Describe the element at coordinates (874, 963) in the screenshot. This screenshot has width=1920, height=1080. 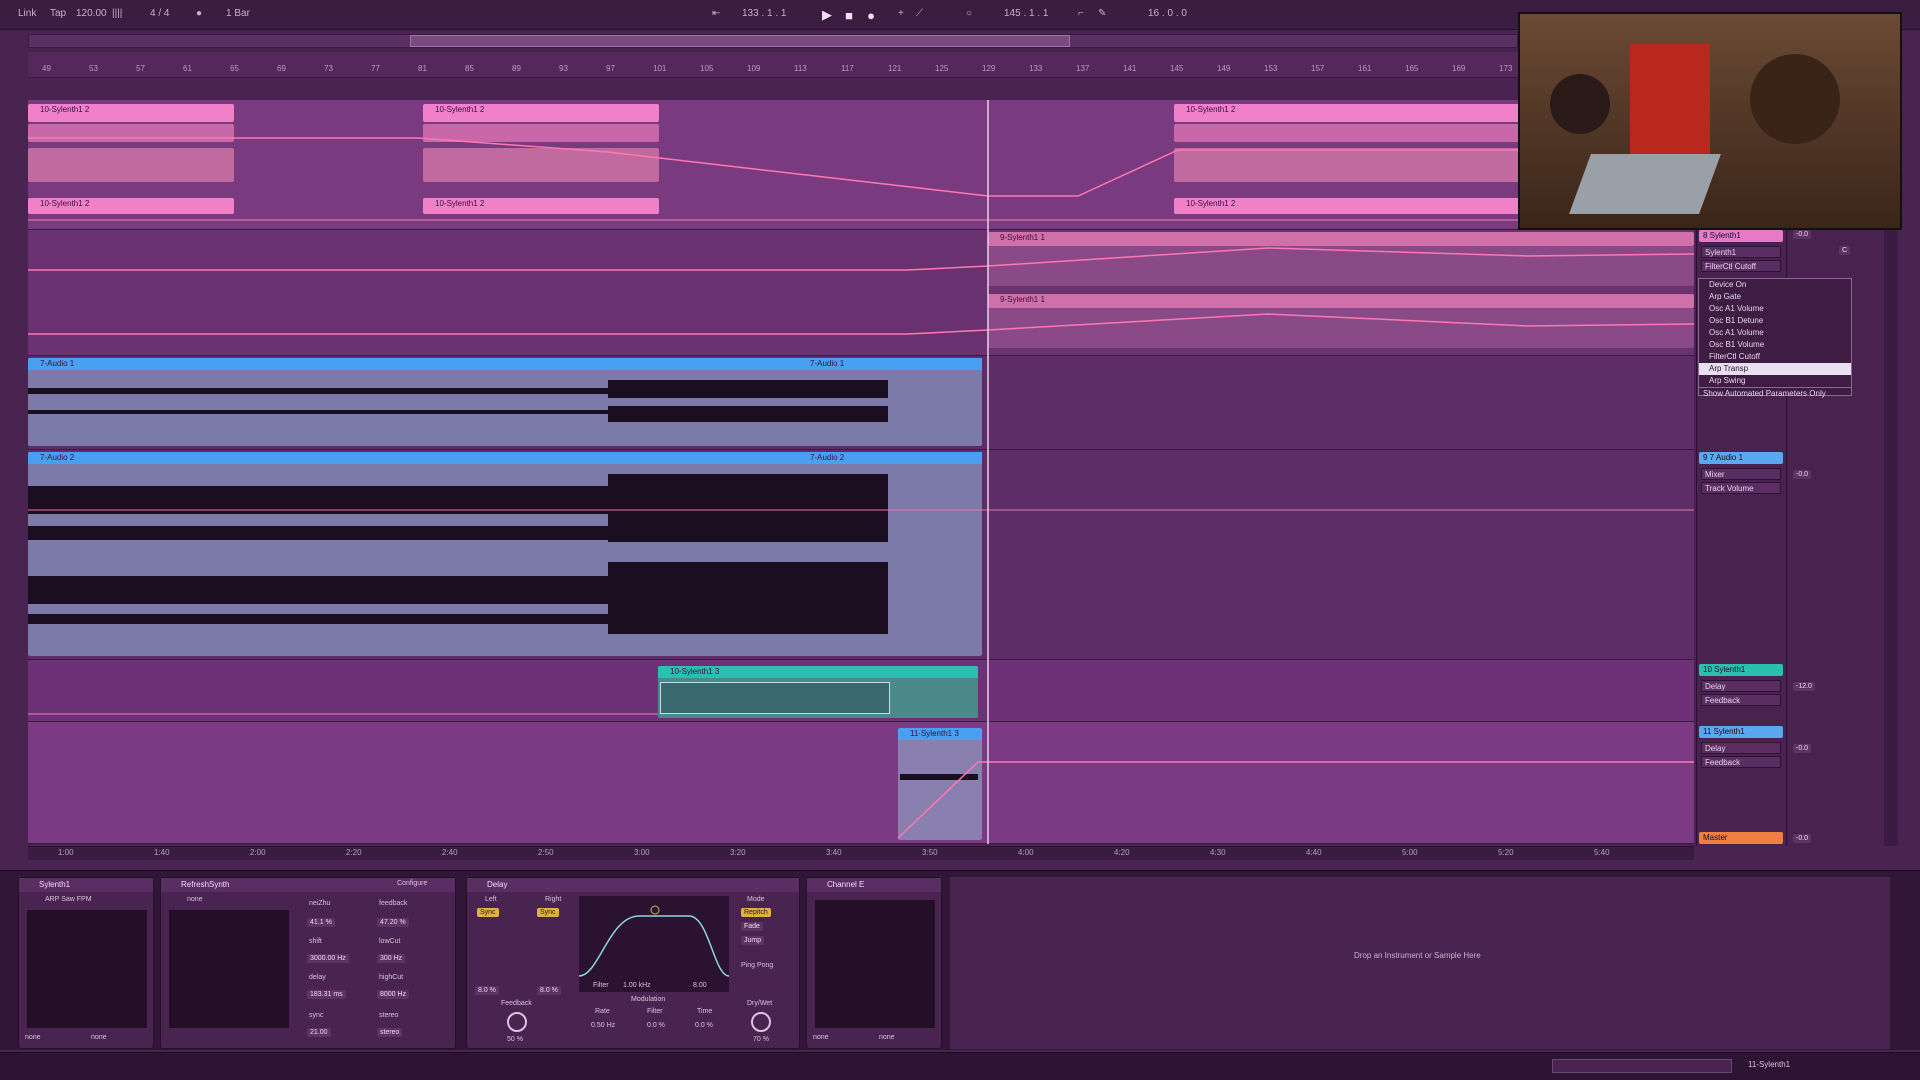
I see `device-channel: Channel E none none` at that location.